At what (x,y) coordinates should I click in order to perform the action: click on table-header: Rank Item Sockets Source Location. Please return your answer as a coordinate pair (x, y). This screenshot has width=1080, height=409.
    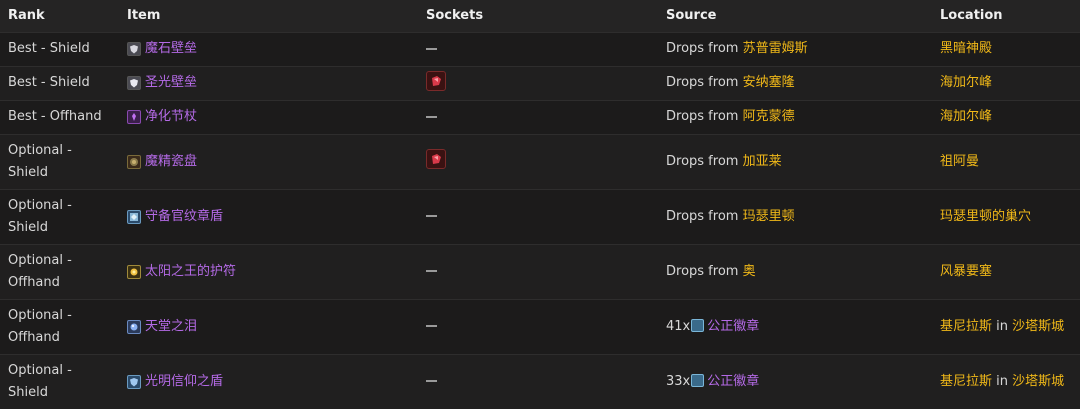
    Looking at the image, I should click on (540, 16).